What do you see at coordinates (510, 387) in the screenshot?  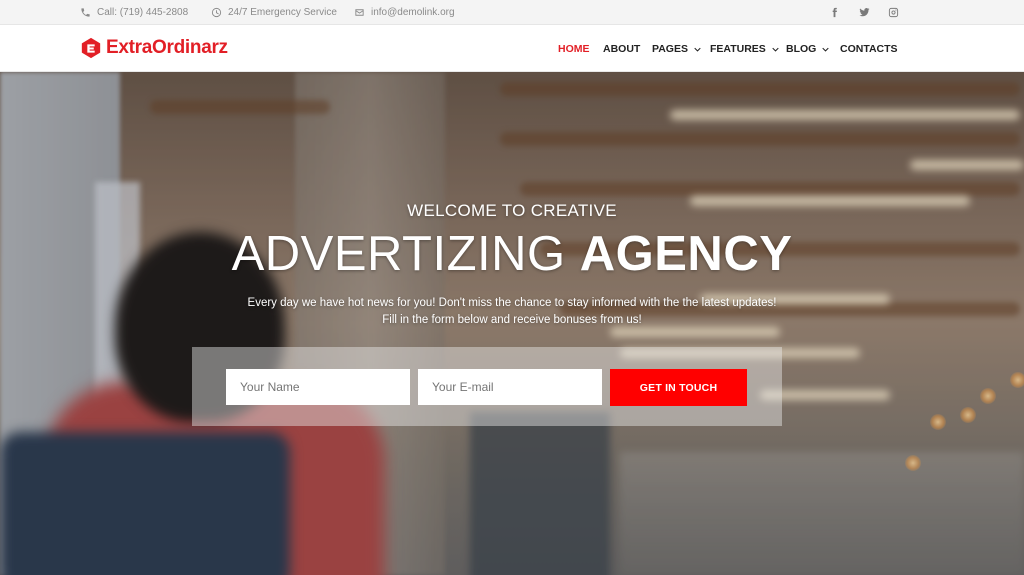 I see `email-input` at bounding box center [510, 387].